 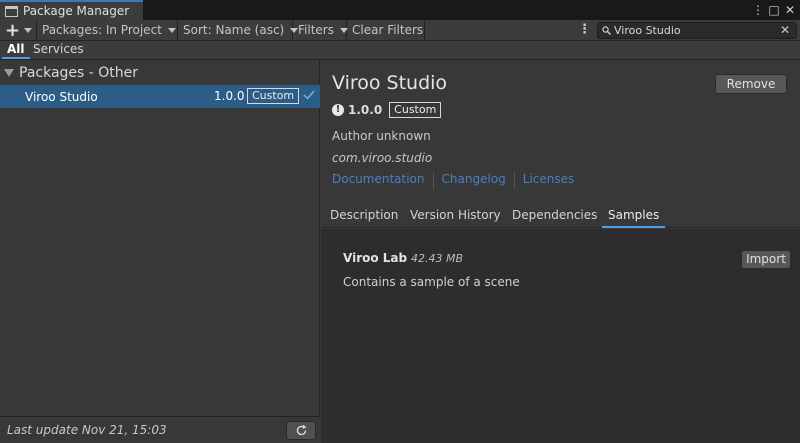 What do you see at coordinates (634, 215) in the screenshot?
I see `tab-samples: Samples` at bounding box center [634, 215].